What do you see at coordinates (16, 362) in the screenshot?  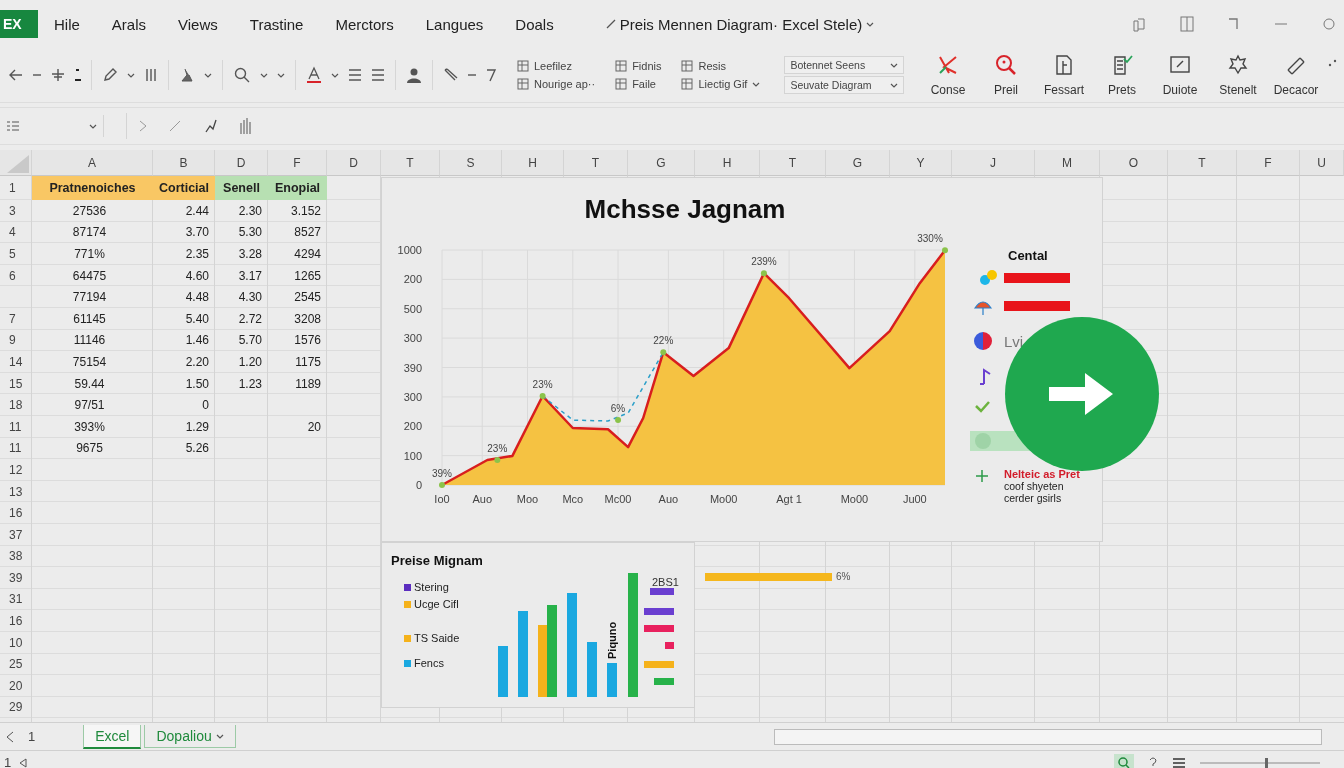 I see `row-header: 14` at bounding box center [16, 362].